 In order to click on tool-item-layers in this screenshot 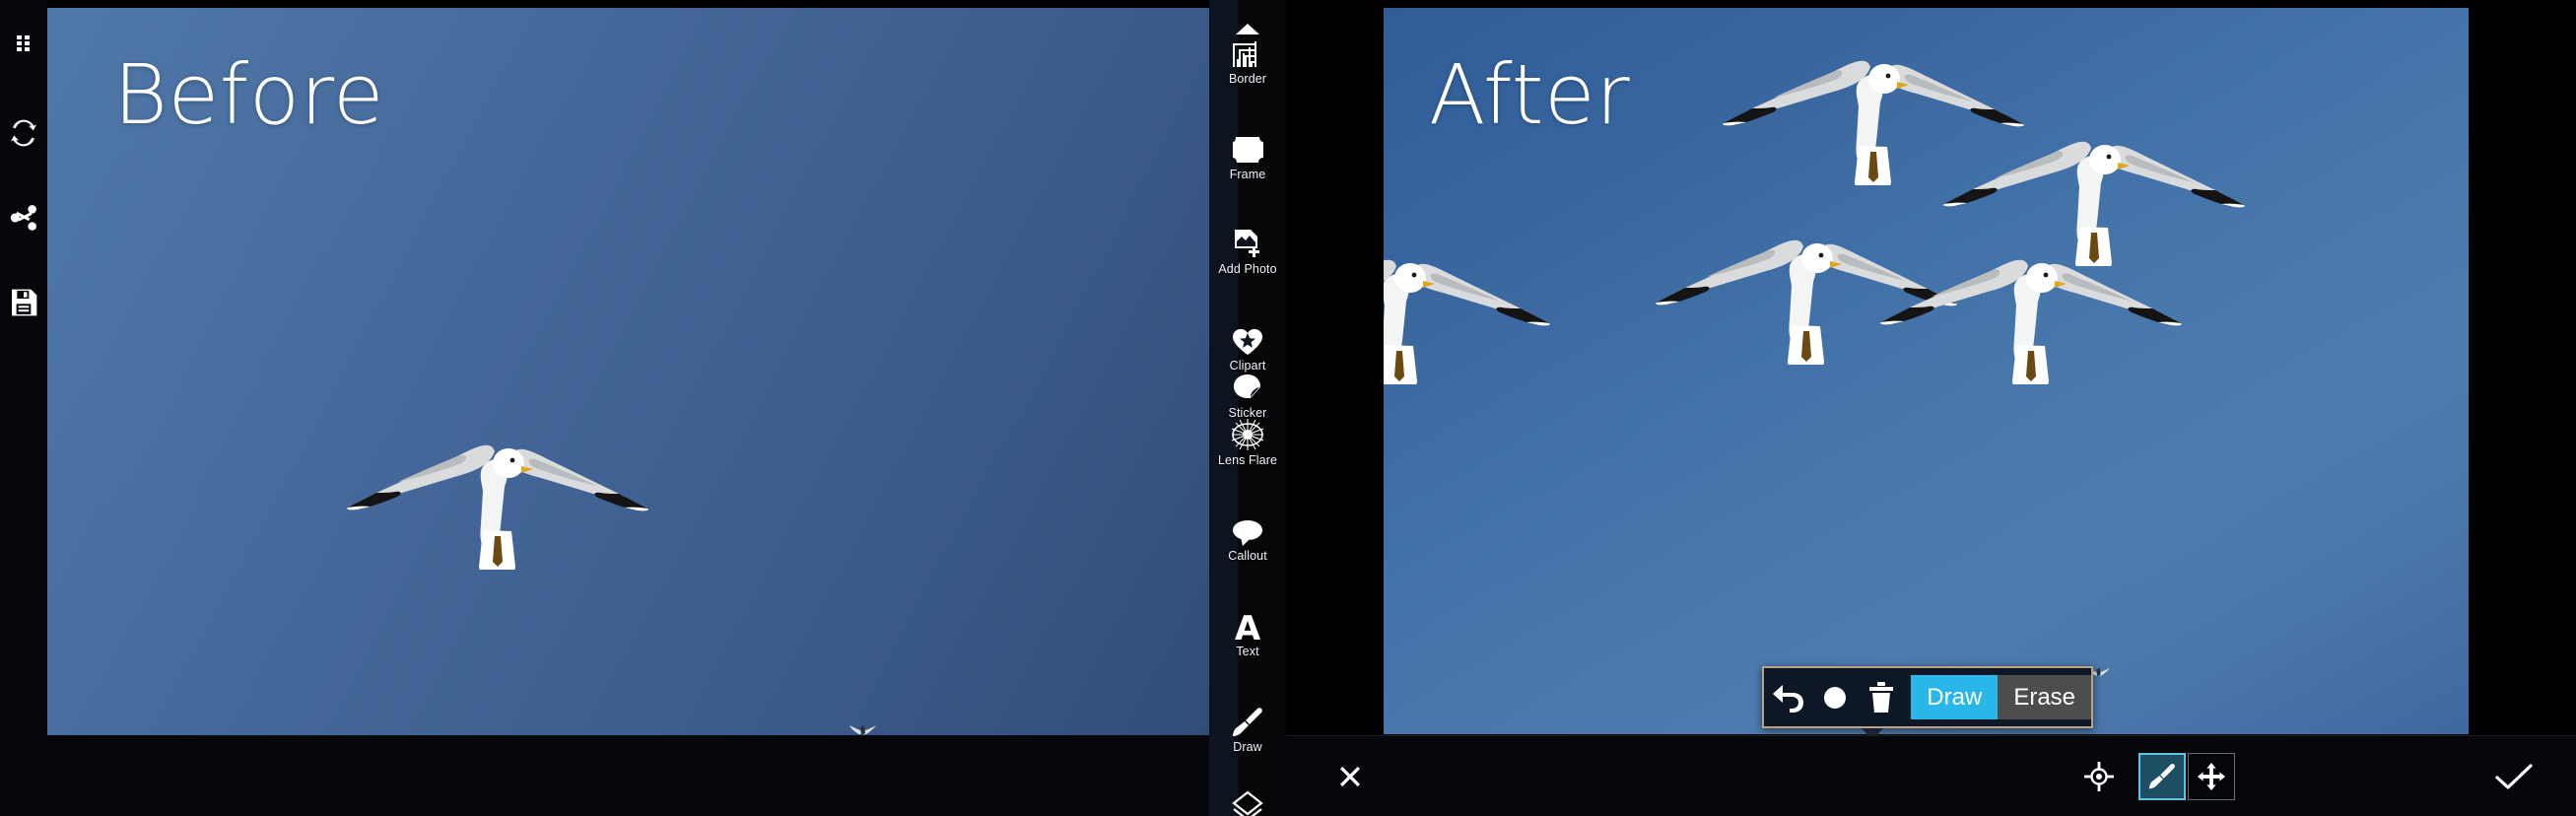, I will do `click(1247, 802)`.